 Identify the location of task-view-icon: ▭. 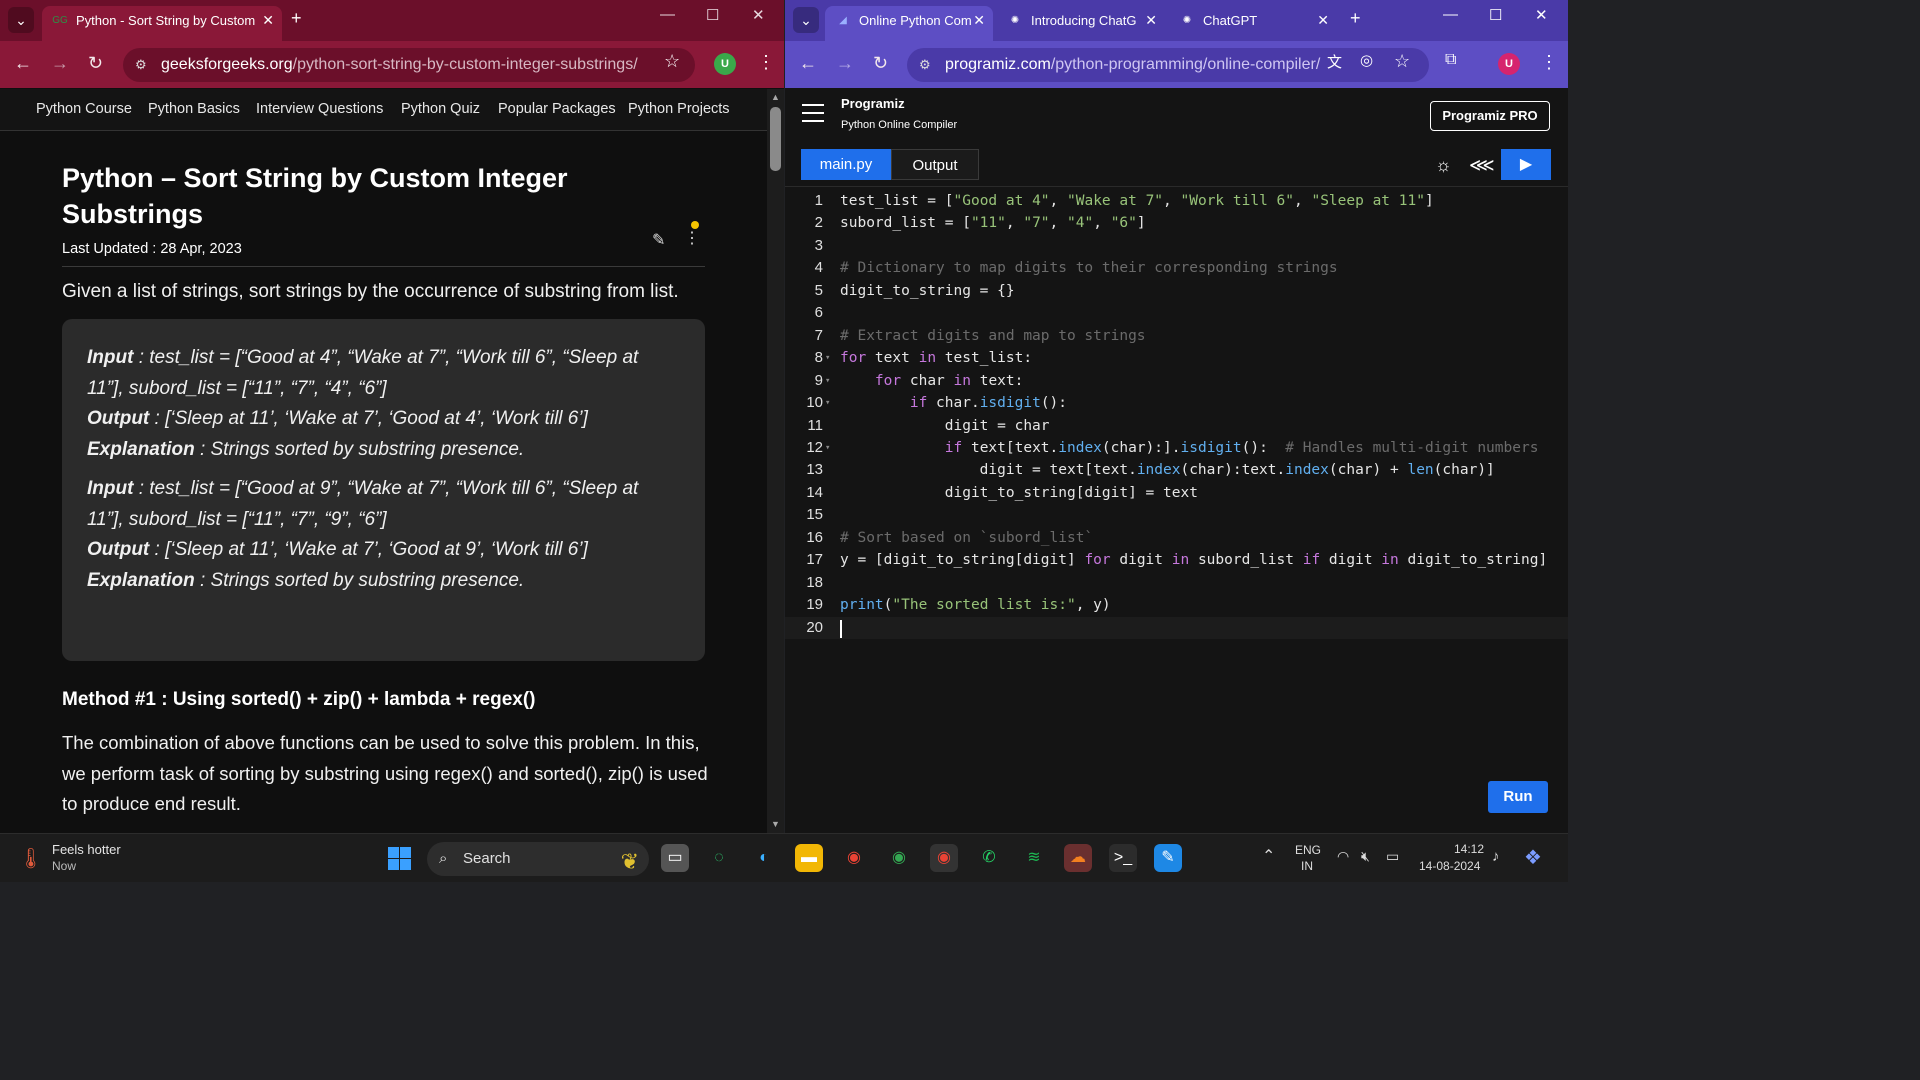
(675, 858).